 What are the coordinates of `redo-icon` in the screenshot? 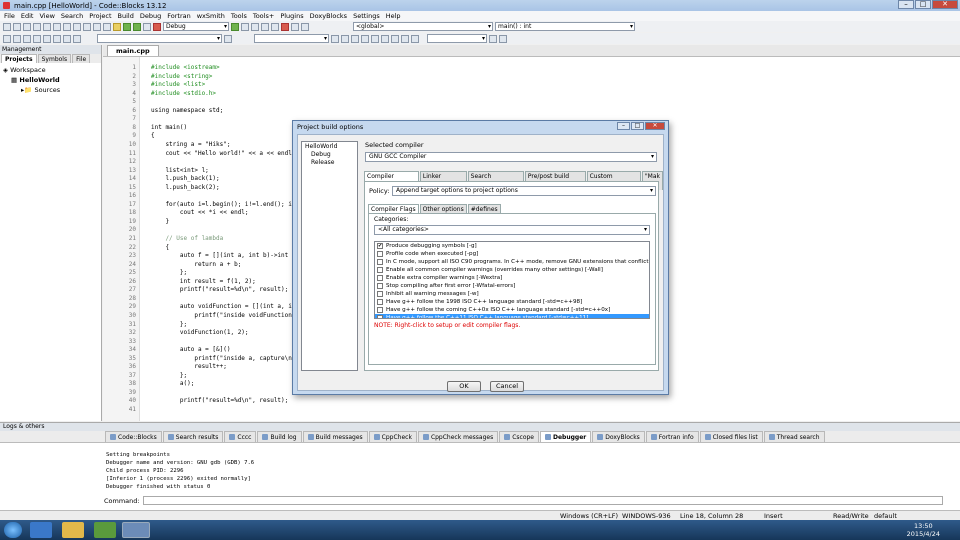 It's located at (57, 26).